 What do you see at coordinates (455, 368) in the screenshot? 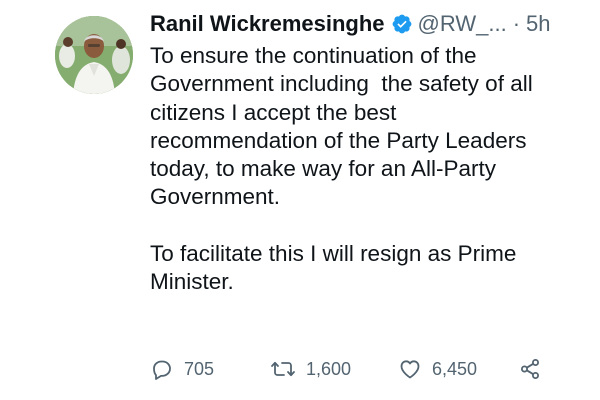
I see `like-count: 6,450` at bounding box center [455, 368].